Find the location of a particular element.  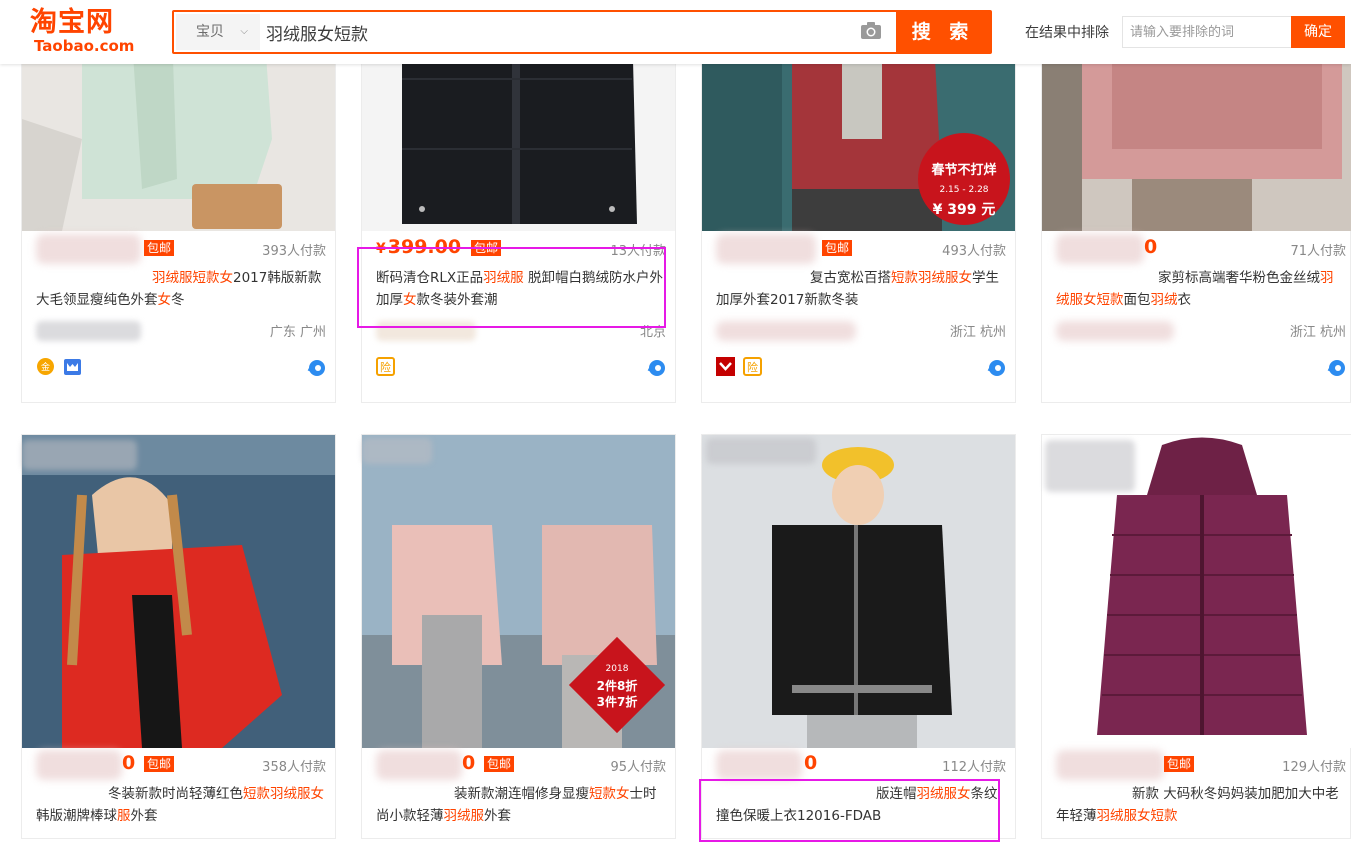

svg-text: 2.15 - 2.28 is located at coordinates (963, 190).